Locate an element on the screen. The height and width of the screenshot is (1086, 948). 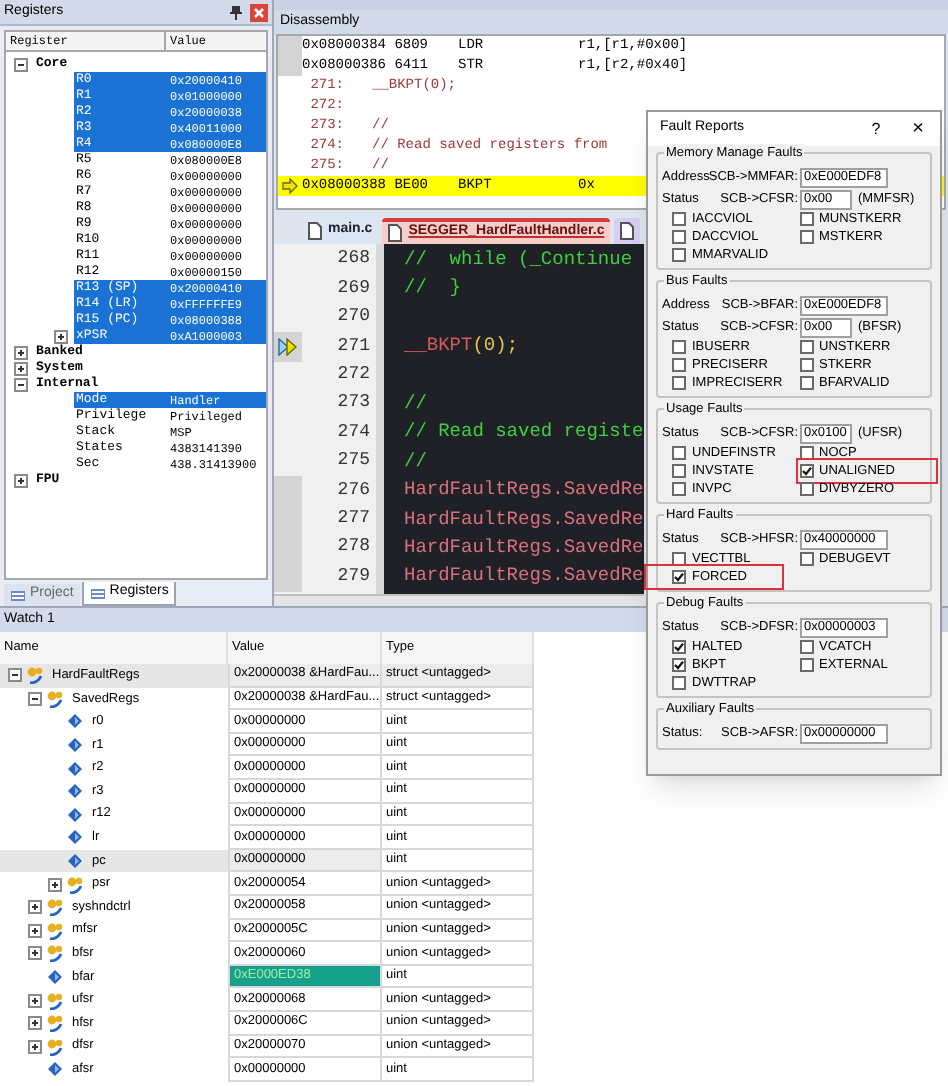
code-line: // while (_Continue is located at coordinates (518, 260).